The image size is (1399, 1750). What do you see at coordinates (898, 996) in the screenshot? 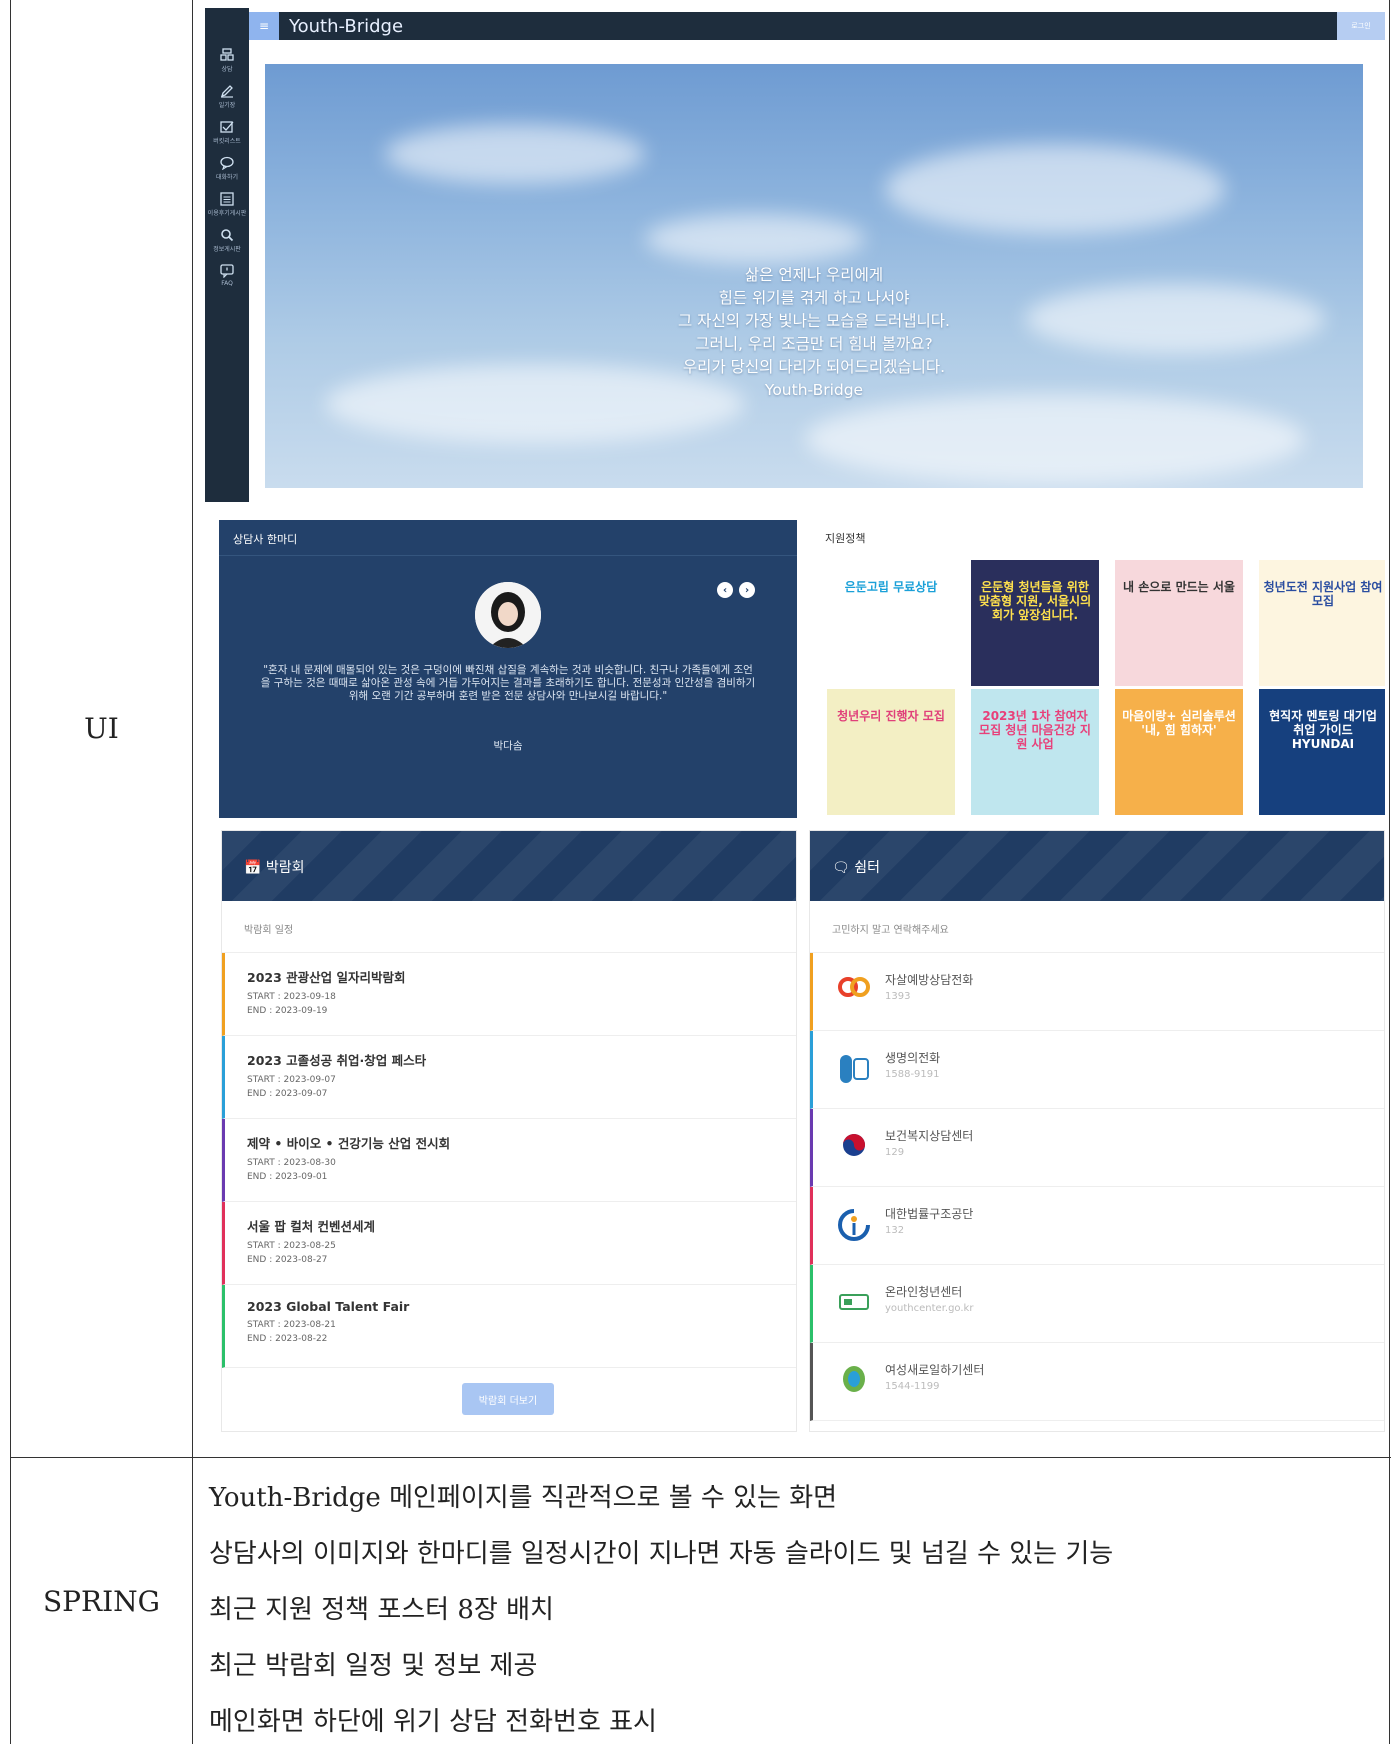
I see `shelter-number: 1393` at bounding box center [898, 996].